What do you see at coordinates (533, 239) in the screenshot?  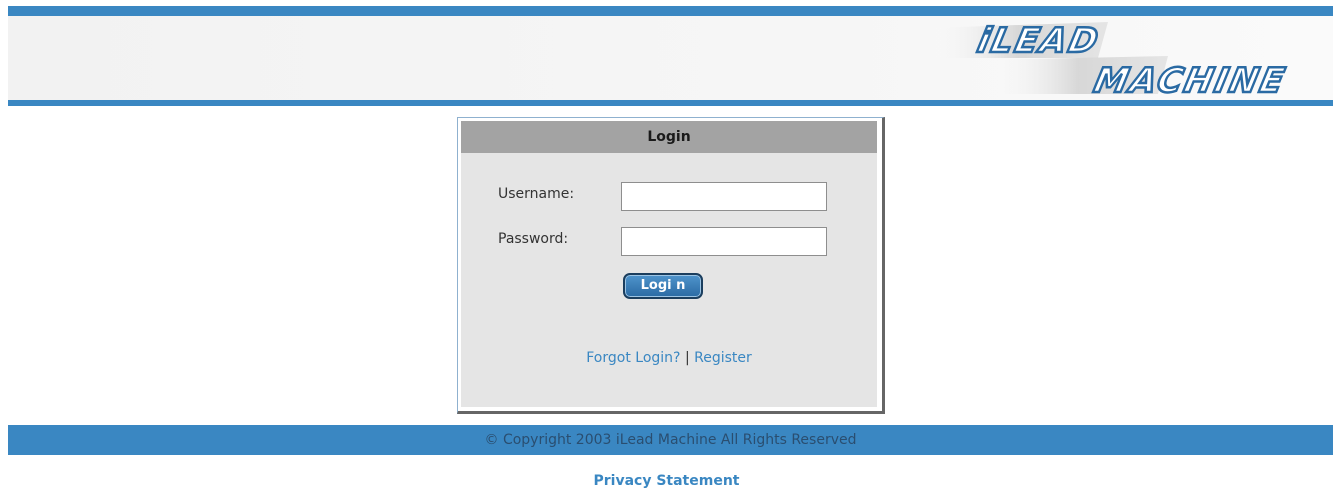 I see `password-label: Password:` at bounding box center [533, 239].